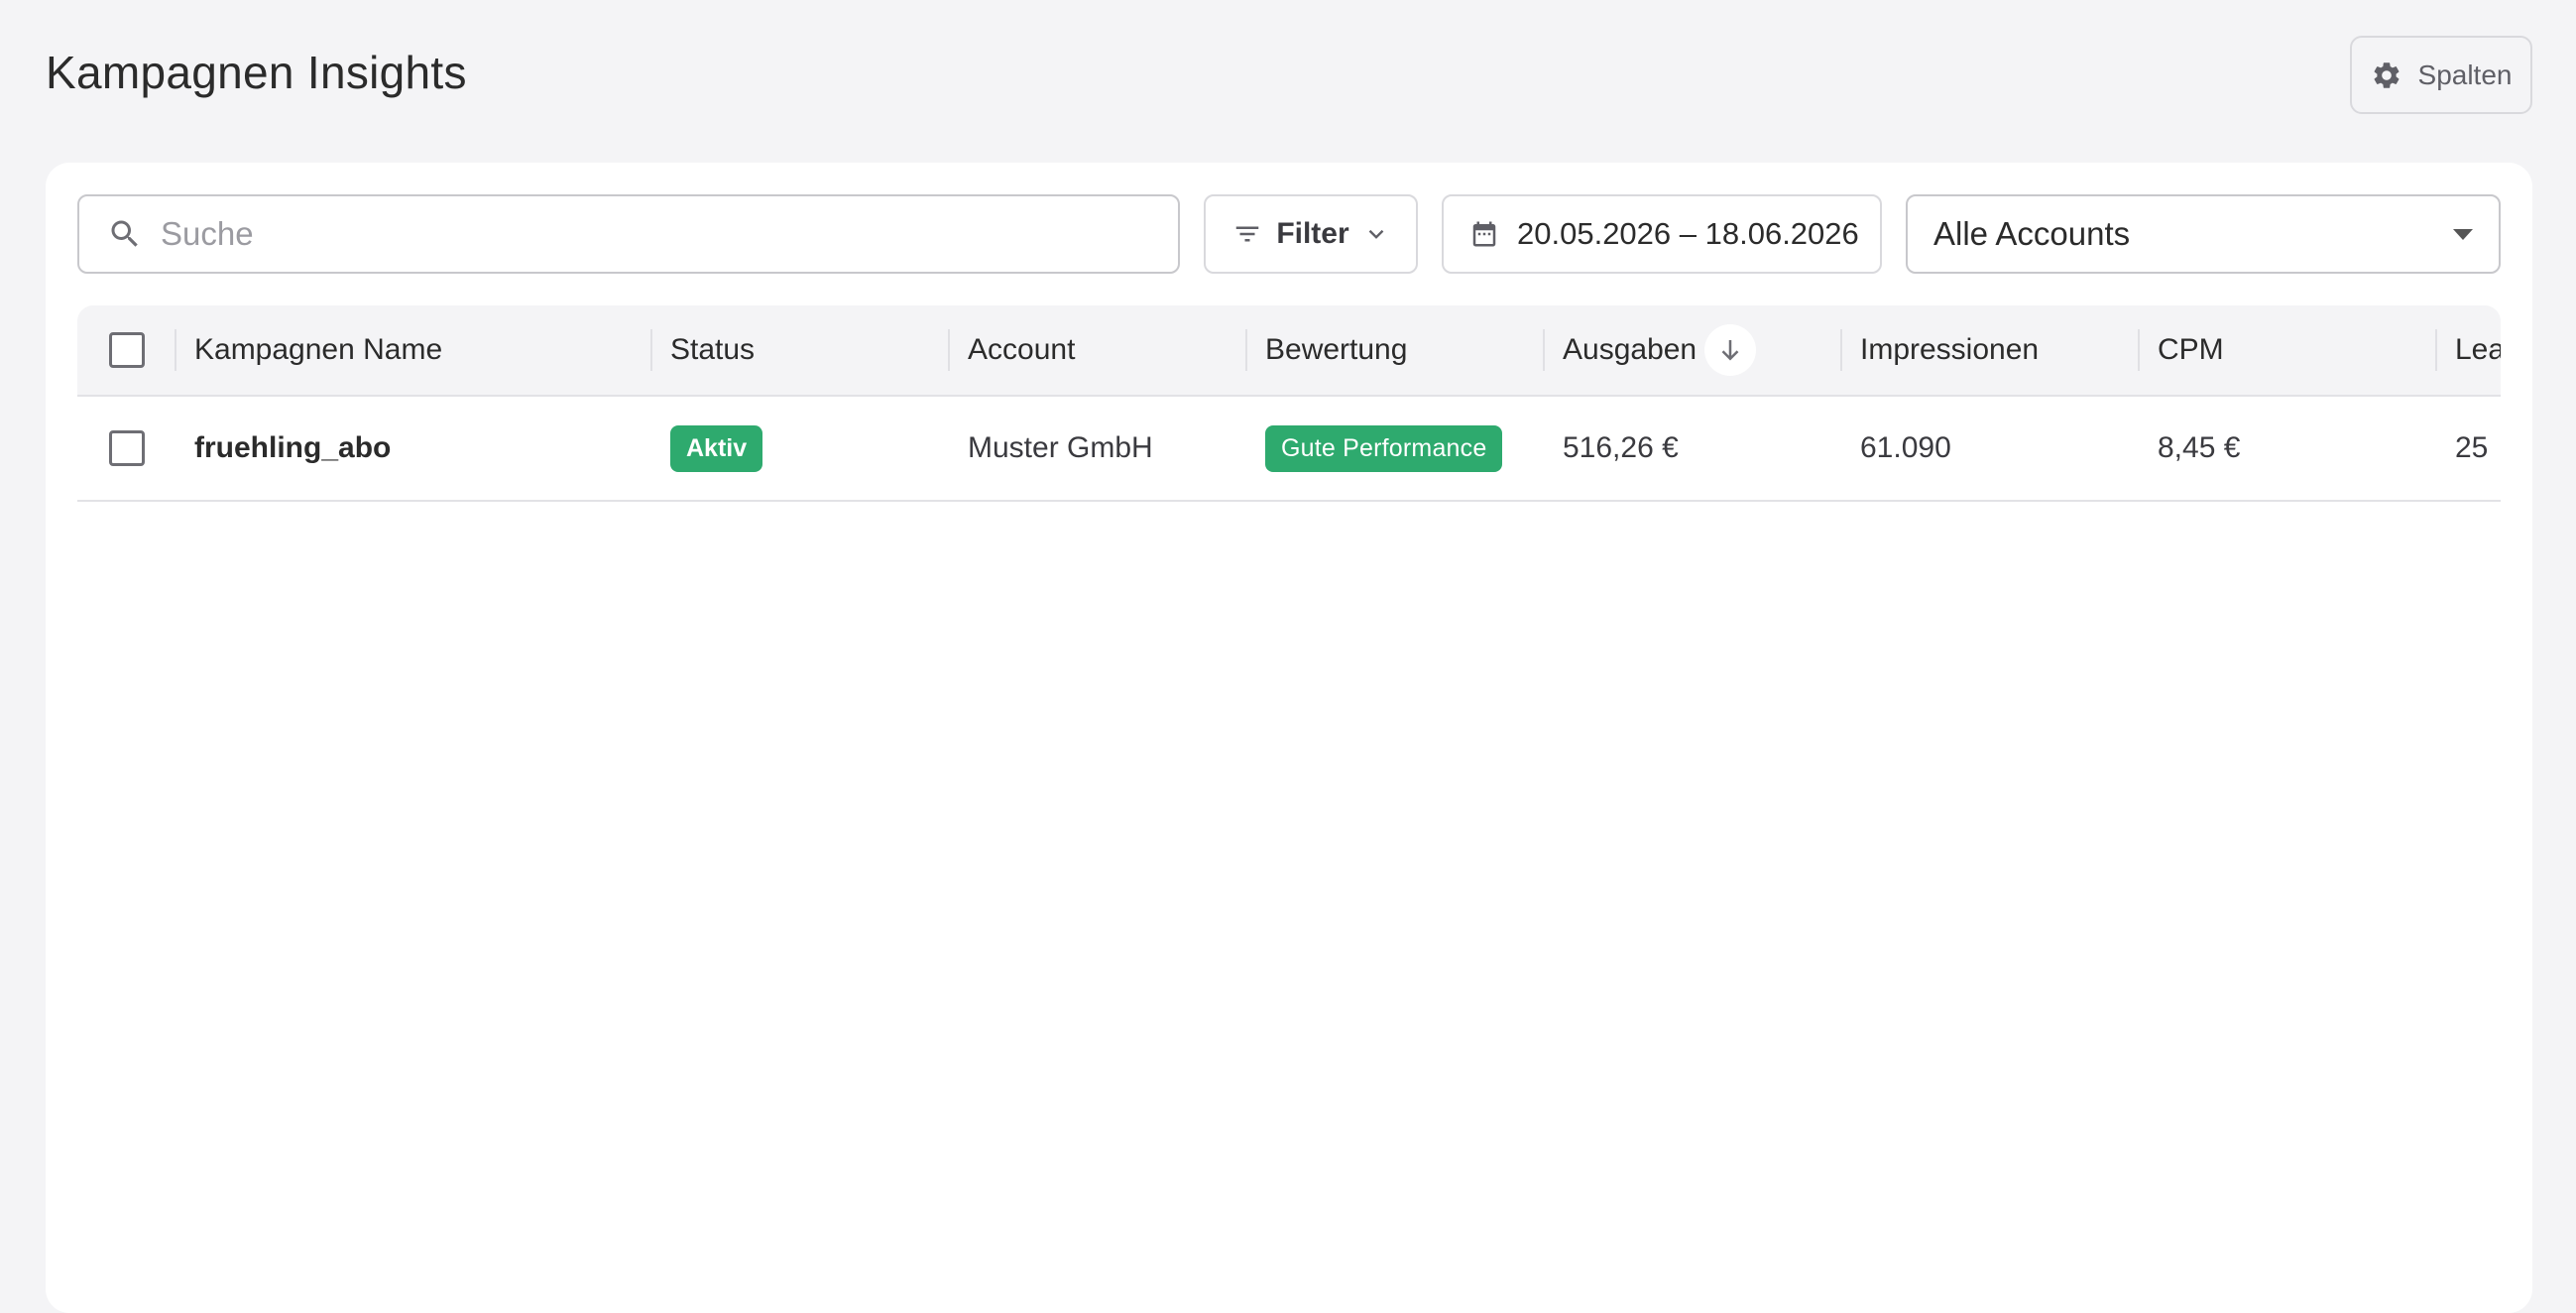 The height and width of the screenshot is (1313, 2576). What do you see at coordinates (2472, 447) in the screenshot?
I see `leads-value: 25` at bounding box center [2472, 447].